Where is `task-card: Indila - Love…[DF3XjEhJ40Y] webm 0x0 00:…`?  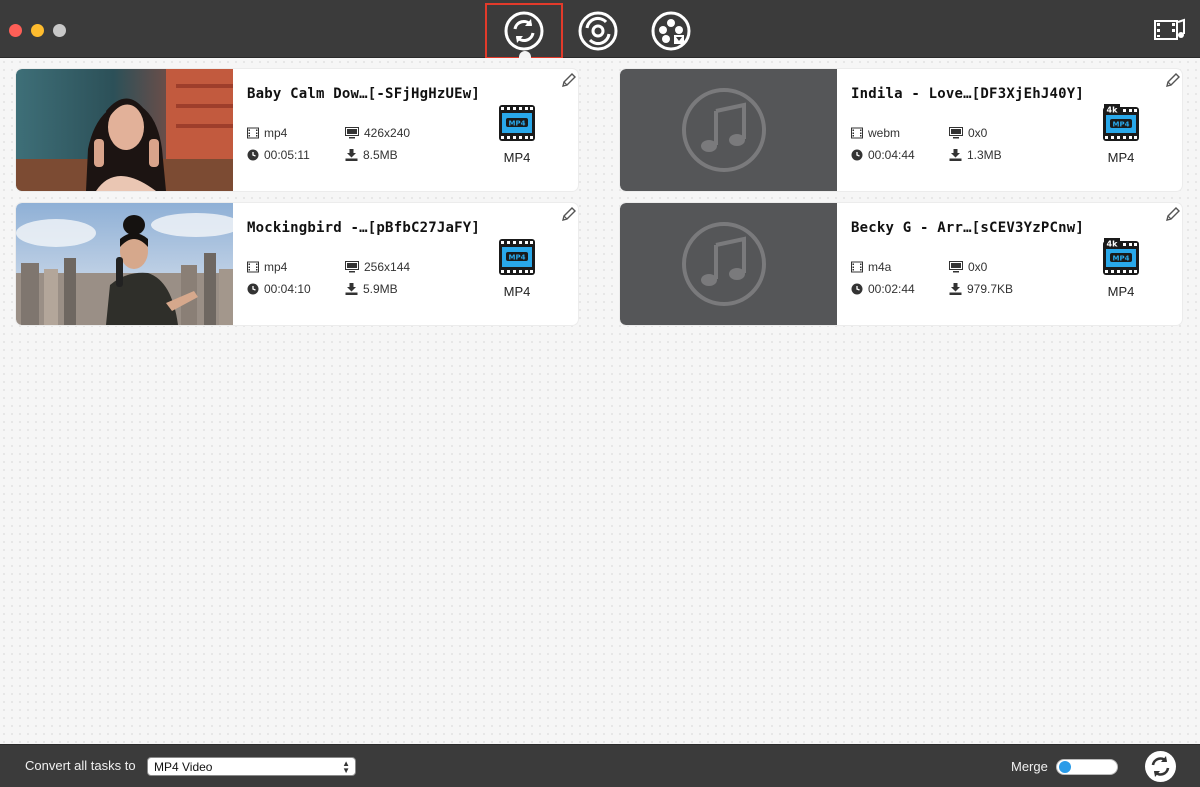 task-card: Indila - Love…[DF3XjEhJ40Y] webm 0x0 00:… is located at coordinates (901, 130).